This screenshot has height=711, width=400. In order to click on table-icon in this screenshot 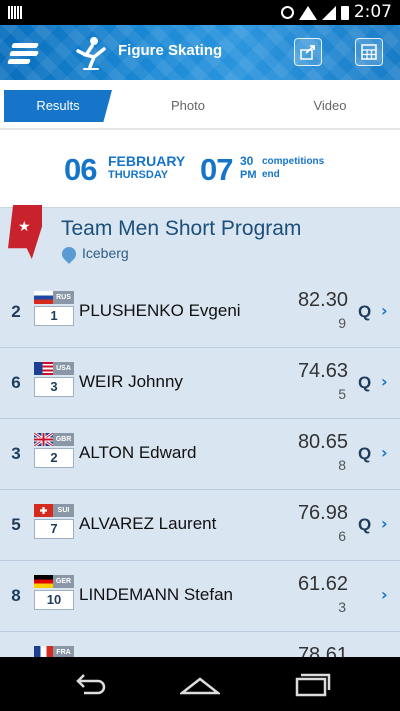, I will do `click(369, 52)`.